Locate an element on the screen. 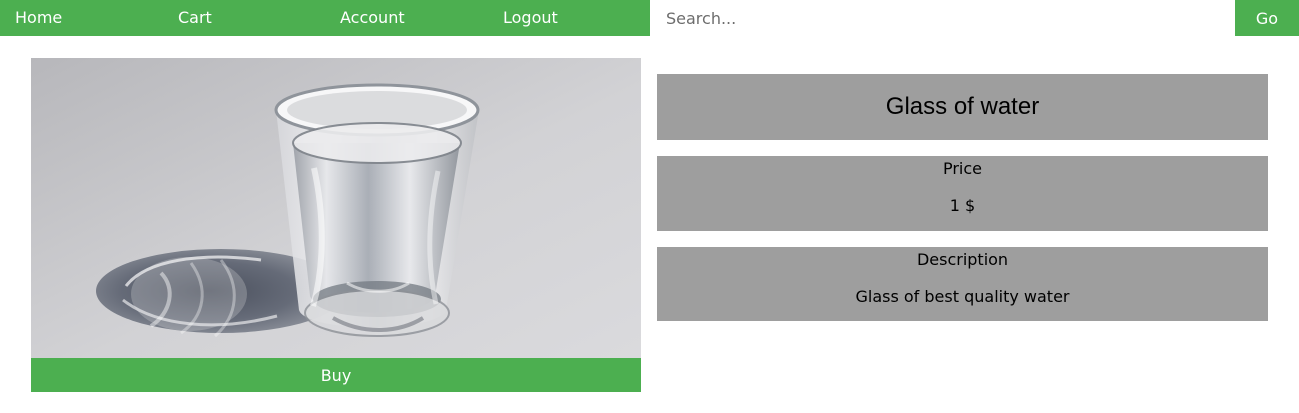 This screenshot has width=1299, height=413. top-bar: Home Cart Account Logout Go is located at coordinates (649, 18).